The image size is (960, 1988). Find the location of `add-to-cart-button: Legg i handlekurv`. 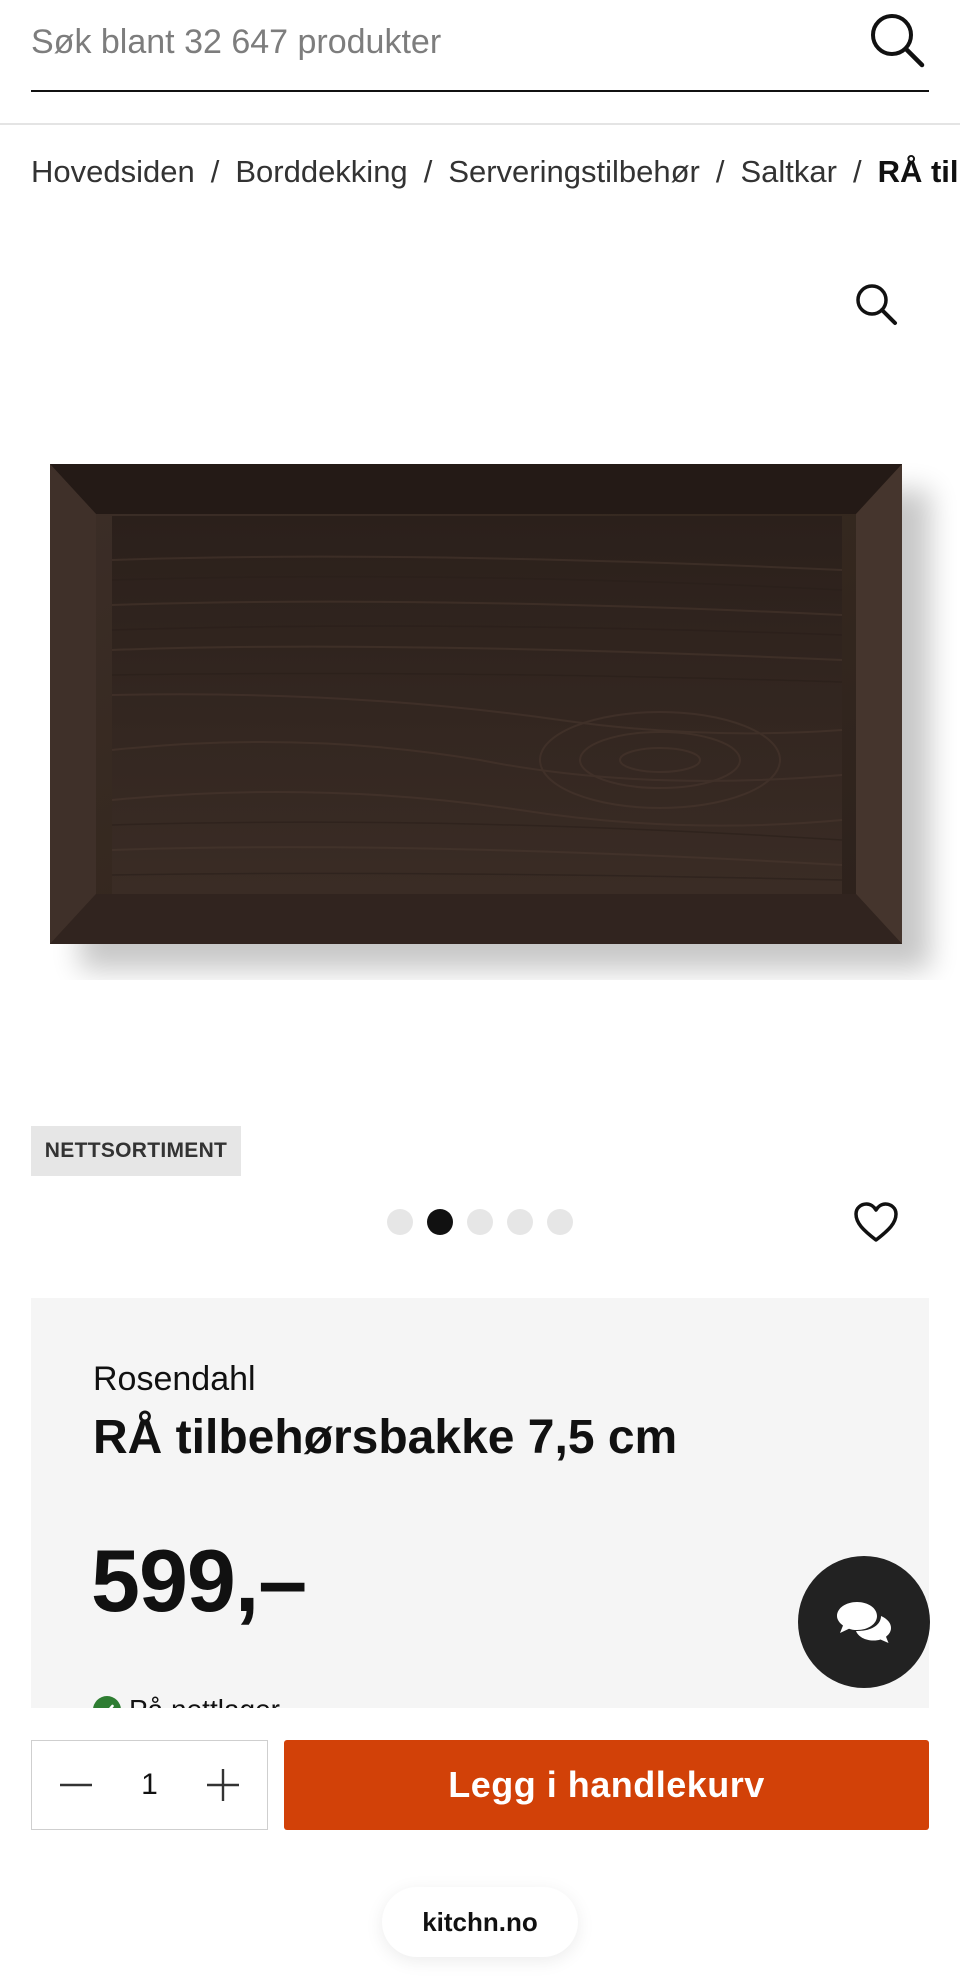

add-to-cart-button: Legg i handlekurv is located at coordinates (606, 1785).